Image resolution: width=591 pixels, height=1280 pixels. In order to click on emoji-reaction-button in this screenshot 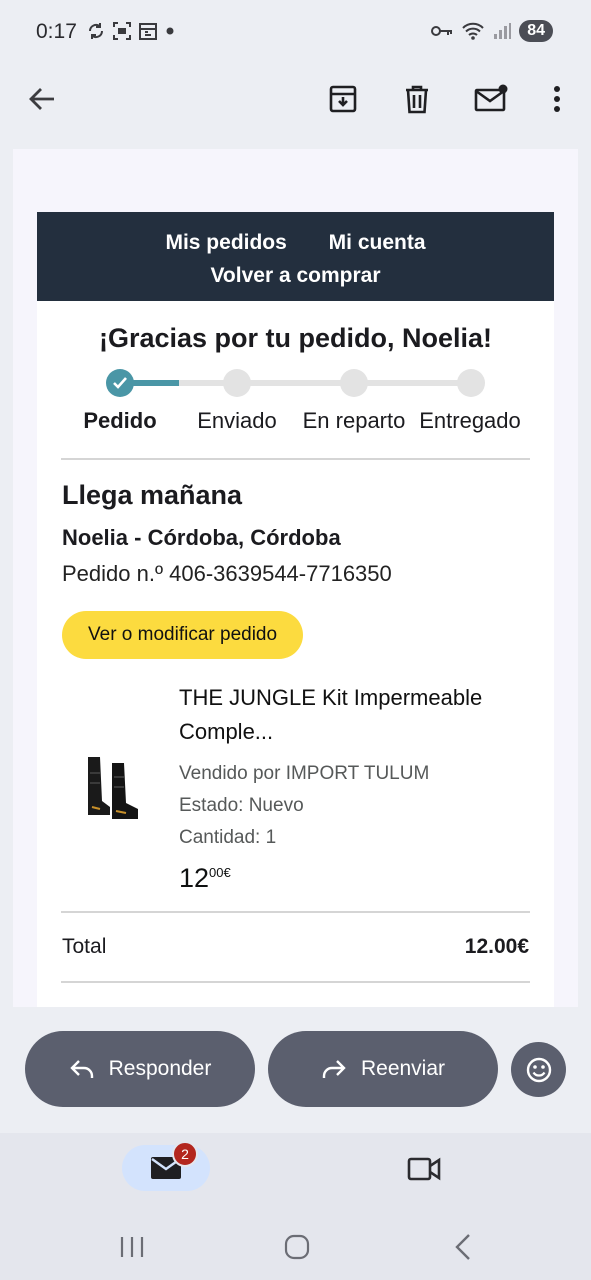, I will do `click(538, 1069)`.